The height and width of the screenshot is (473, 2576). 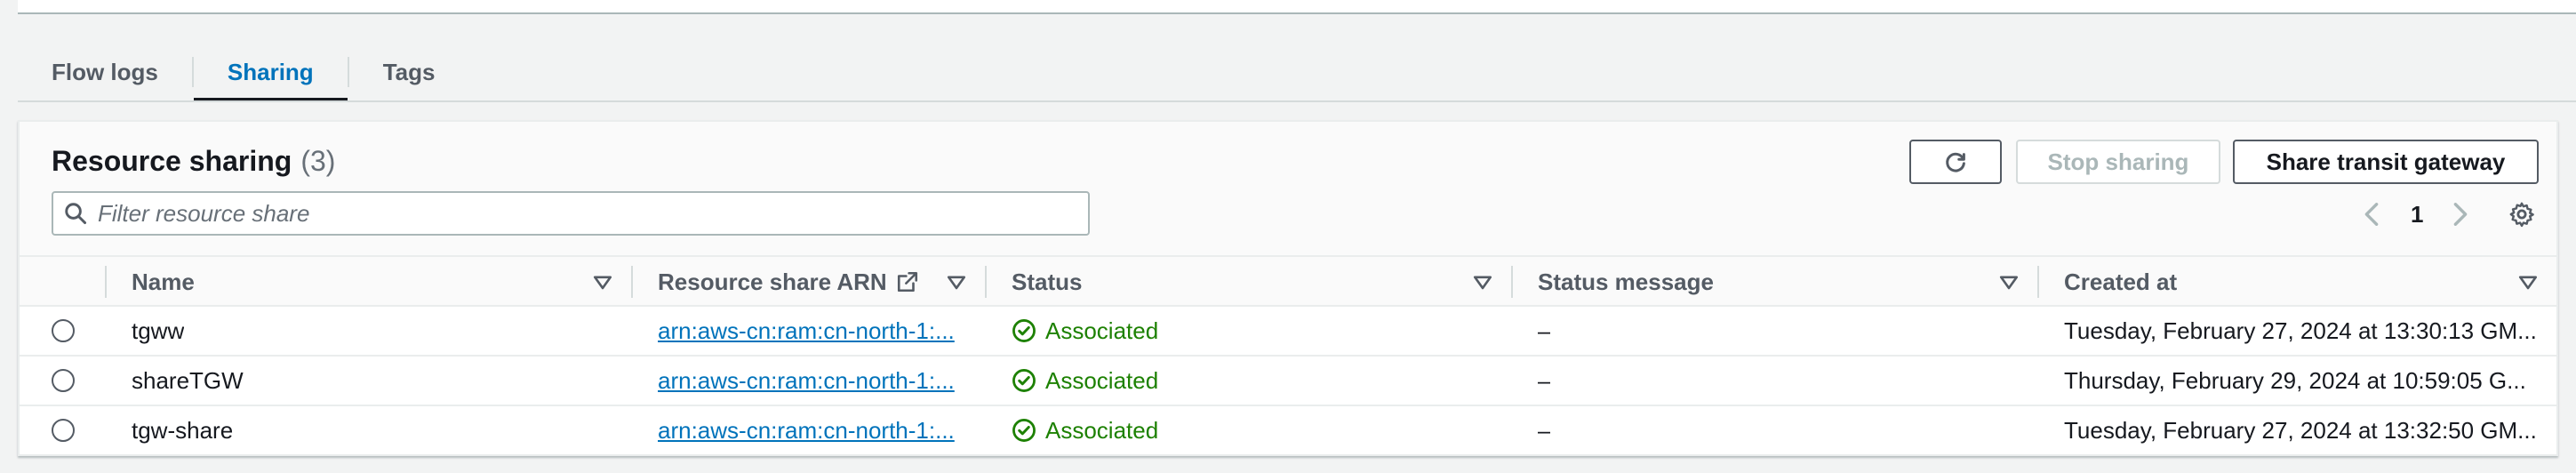 I want to click on filter-box, so click(x=571, y=213).